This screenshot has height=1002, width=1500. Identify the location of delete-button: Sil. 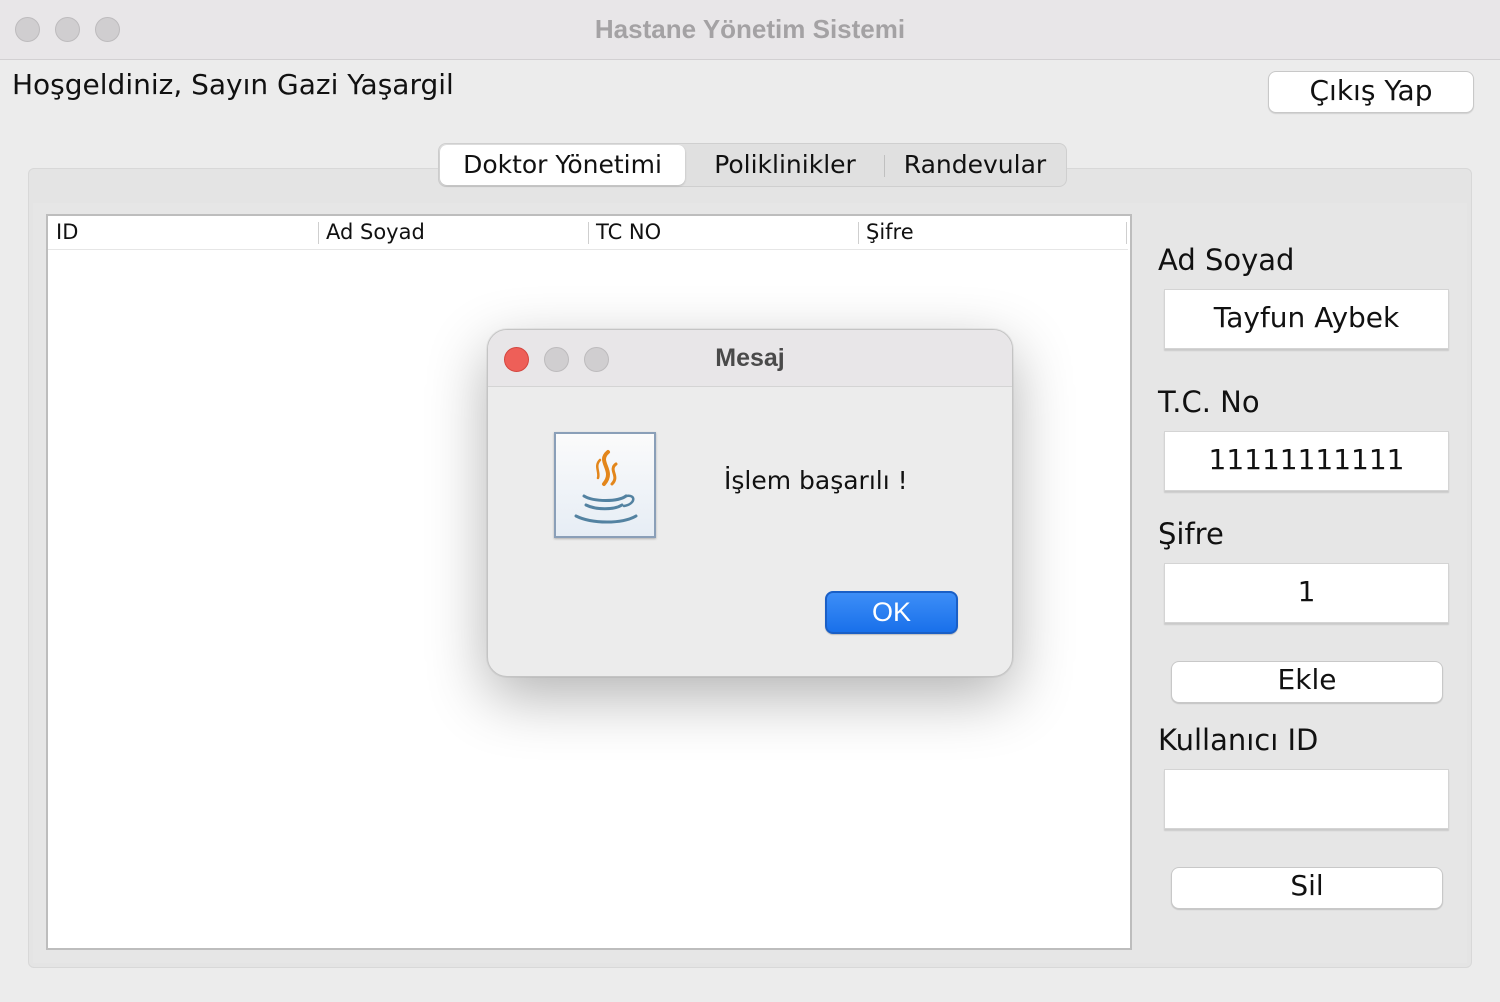
(1307, 888).